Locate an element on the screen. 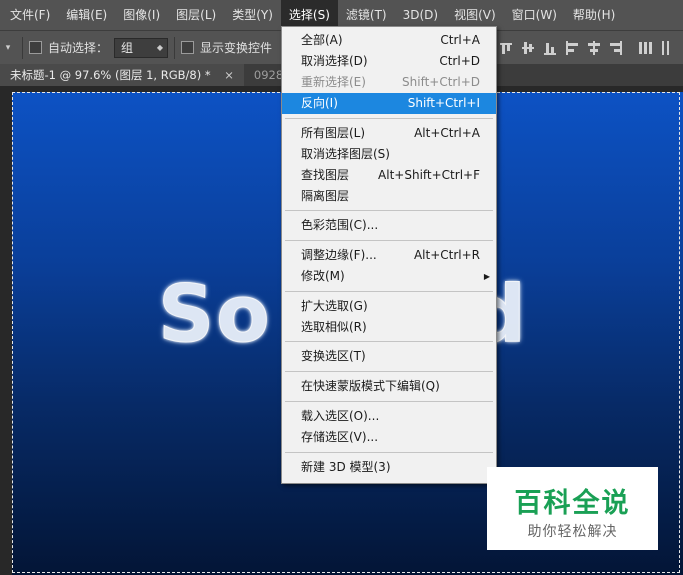 The width and height of the screenshot is (683, 575). menu-item-new-3d-model: 新建 3D 模型(3) is located at coordinates (389, 467).